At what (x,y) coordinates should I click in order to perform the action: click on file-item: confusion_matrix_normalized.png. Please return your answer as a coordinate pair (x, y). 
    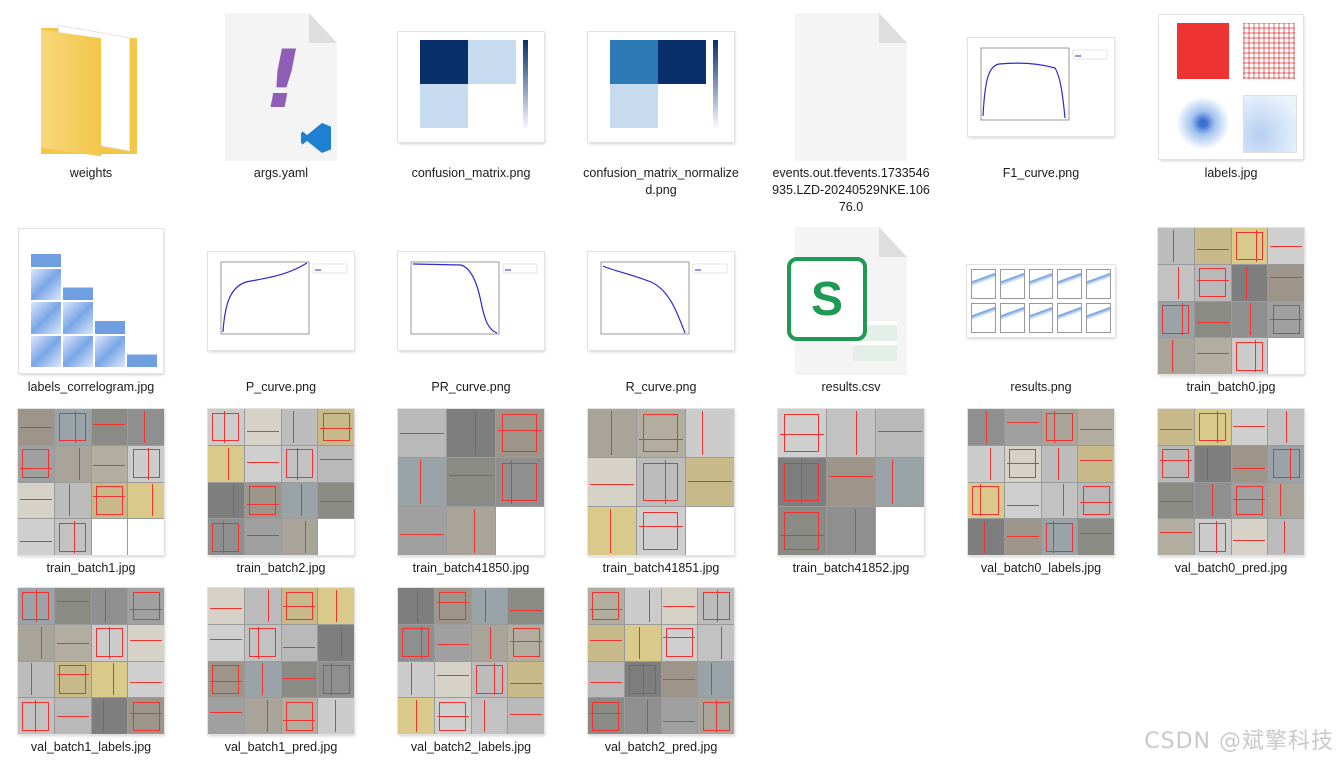
    Looking at the image, I should click on (661, 103).